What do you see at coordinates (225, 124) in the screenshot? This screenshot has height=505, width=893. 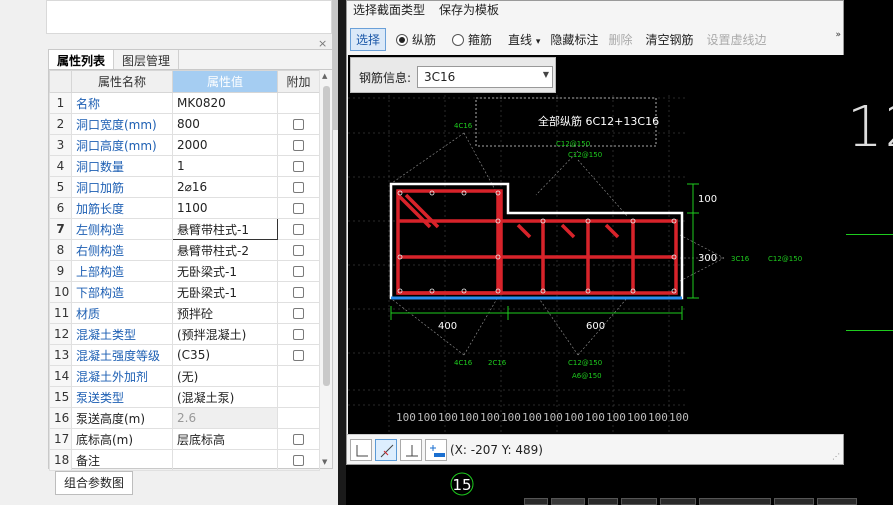 I see `row-value: 800` at bounding box center [225, 124].